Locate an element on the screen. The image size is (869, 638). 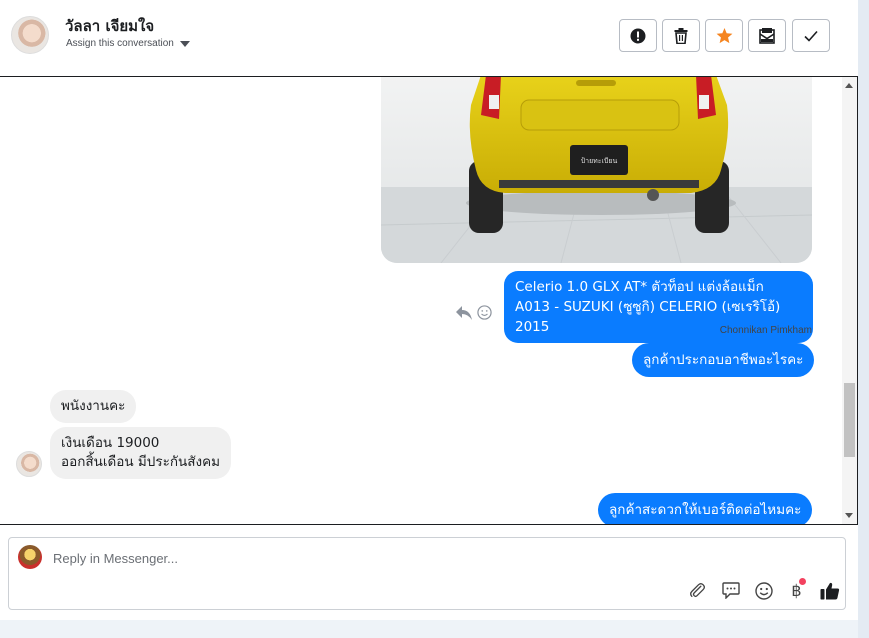
message-text-line: ออกสิ้นเดือน มีประกันสังคม is located at coordinates (141, 462).